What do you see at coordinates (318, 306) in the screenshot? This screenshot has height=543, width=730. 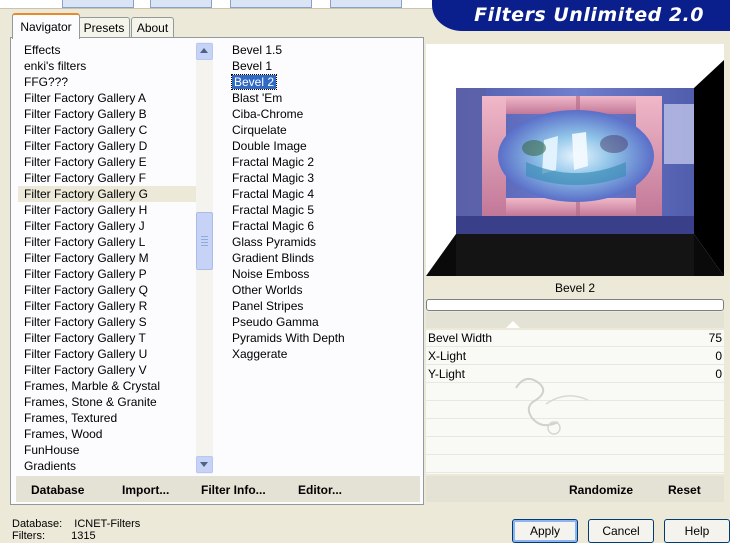 I see `filter-item: Panel Stripes` at bounding box center [318, 306].